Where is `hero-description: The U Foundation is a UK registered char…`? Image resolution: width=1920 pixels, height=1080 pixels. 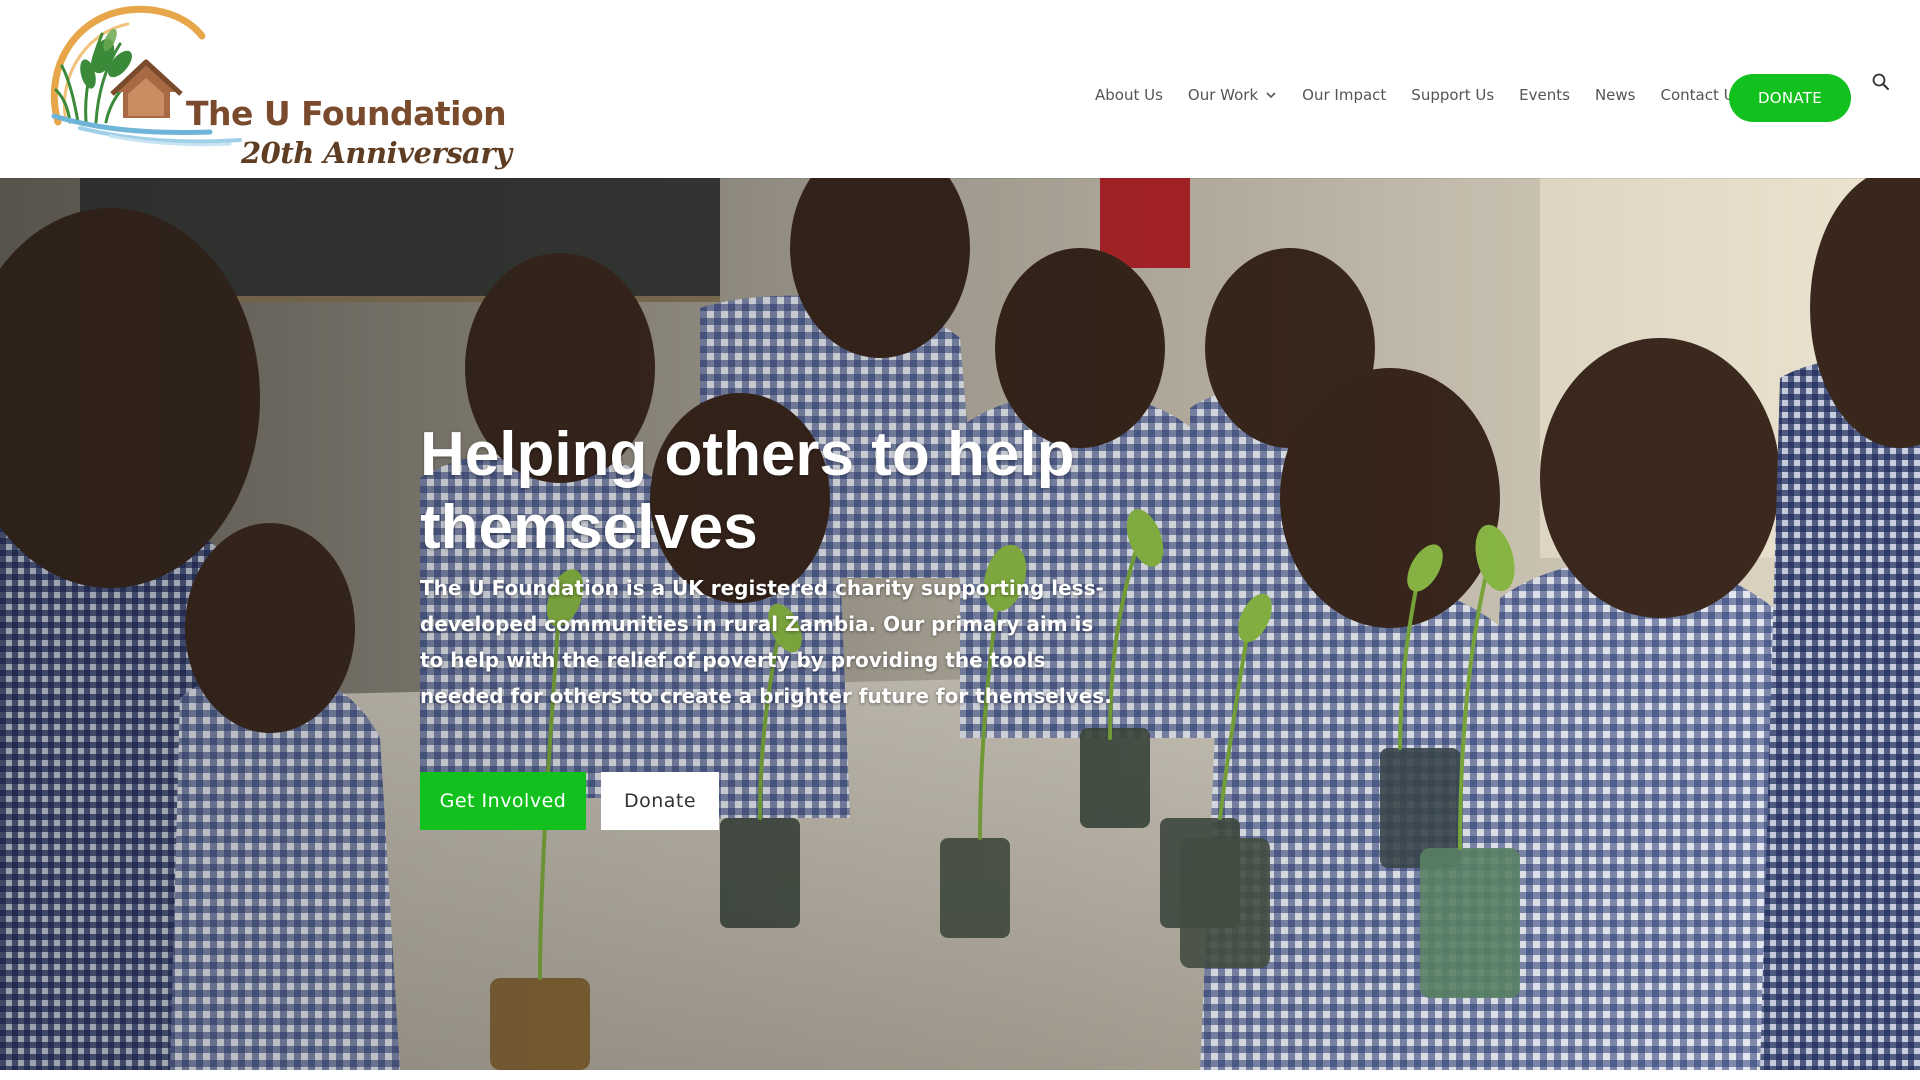
hero-description: The U Foundation is a UK registered char… is located at coordinates (766, 642).